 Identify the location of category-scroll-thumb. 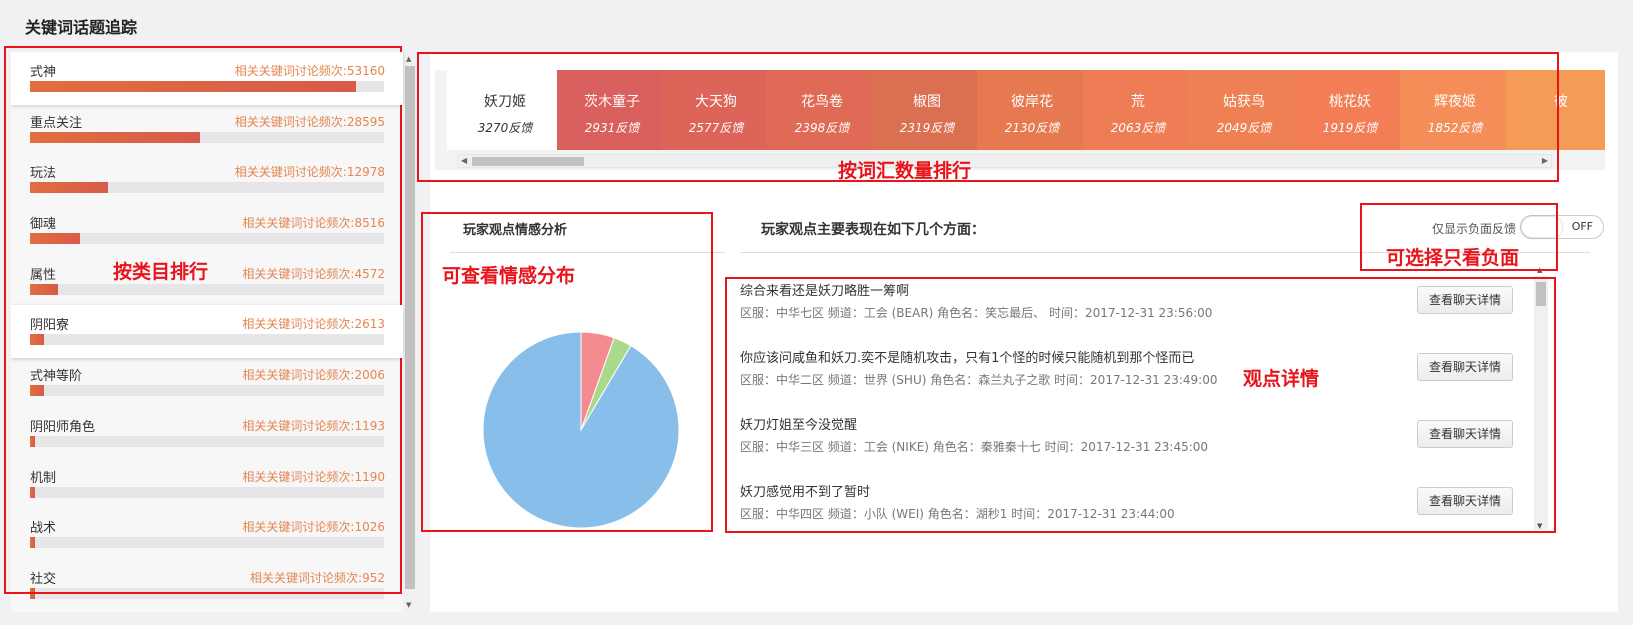
(410, 327).